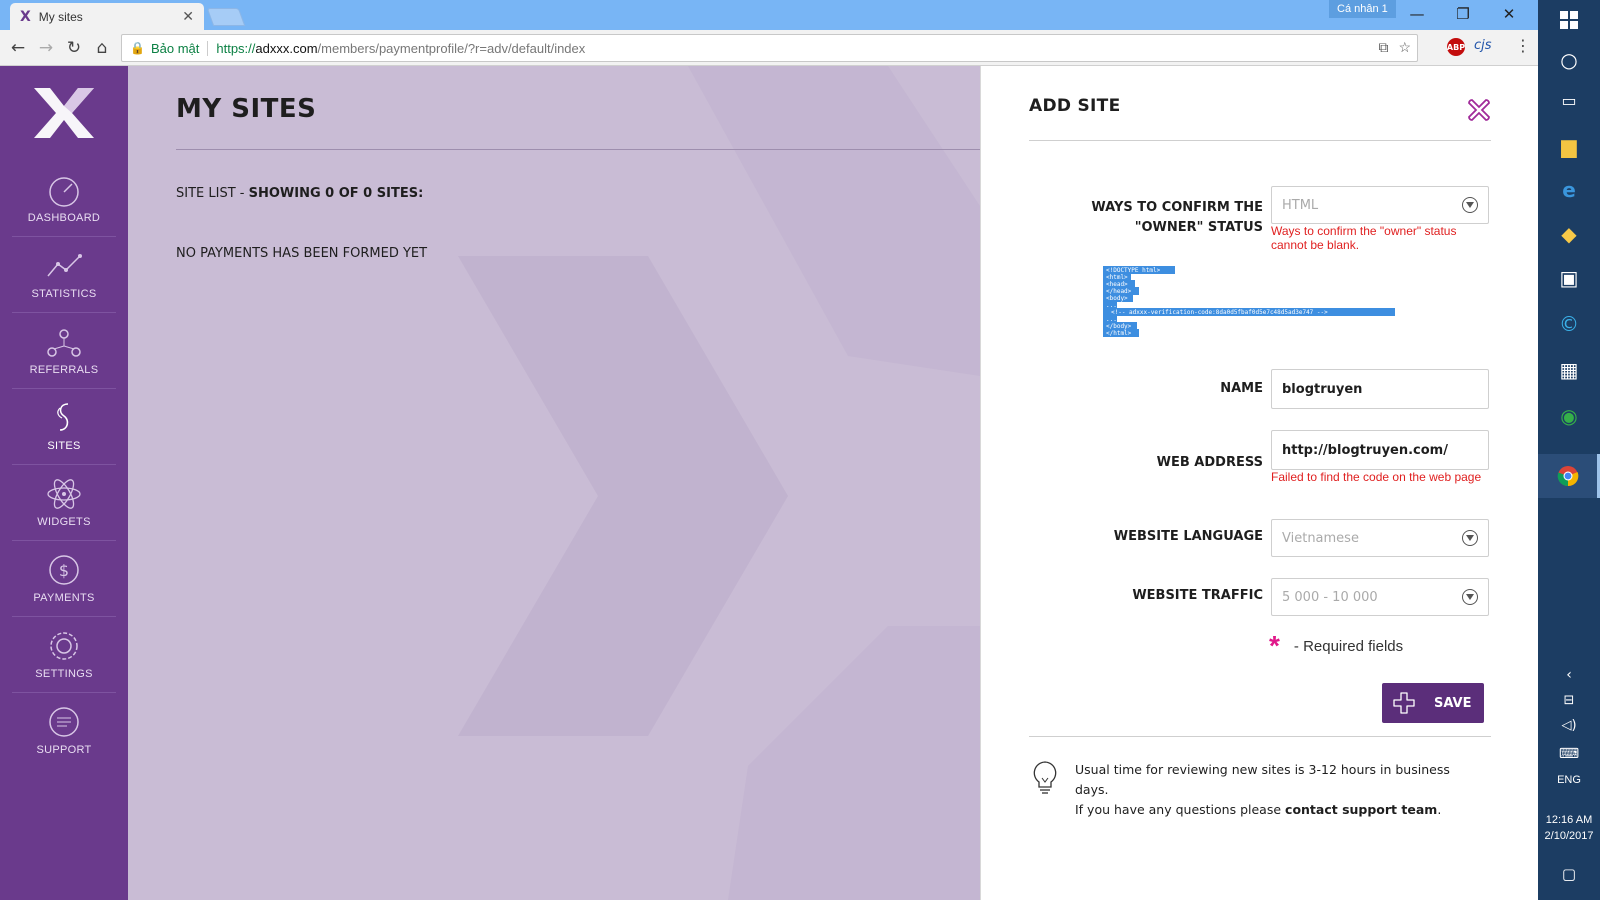 This screenshot has width=1600, height=900. What do you see at coordinates (1523, 45) in the screenshot?
I see `browser-menu-icon: ⋮` at bounding box center [1523, 45].